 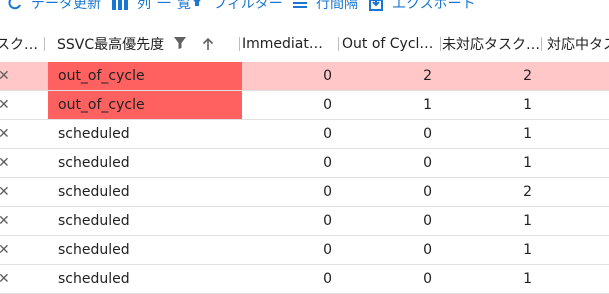 I want to click on column-header-ssvc-priority: SSVC最高優先度, so click(x=112, y=44).